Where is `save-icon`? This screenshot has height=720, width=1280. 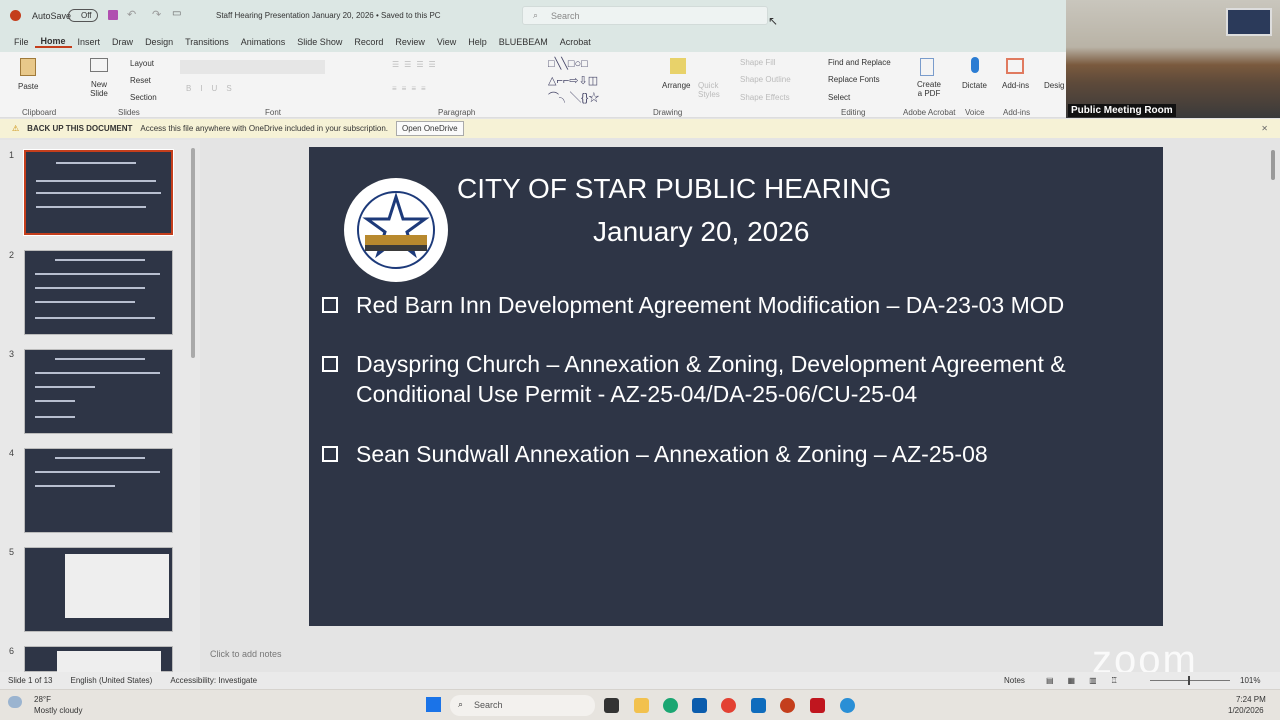
save-icon is located at coordinates (113, 15).